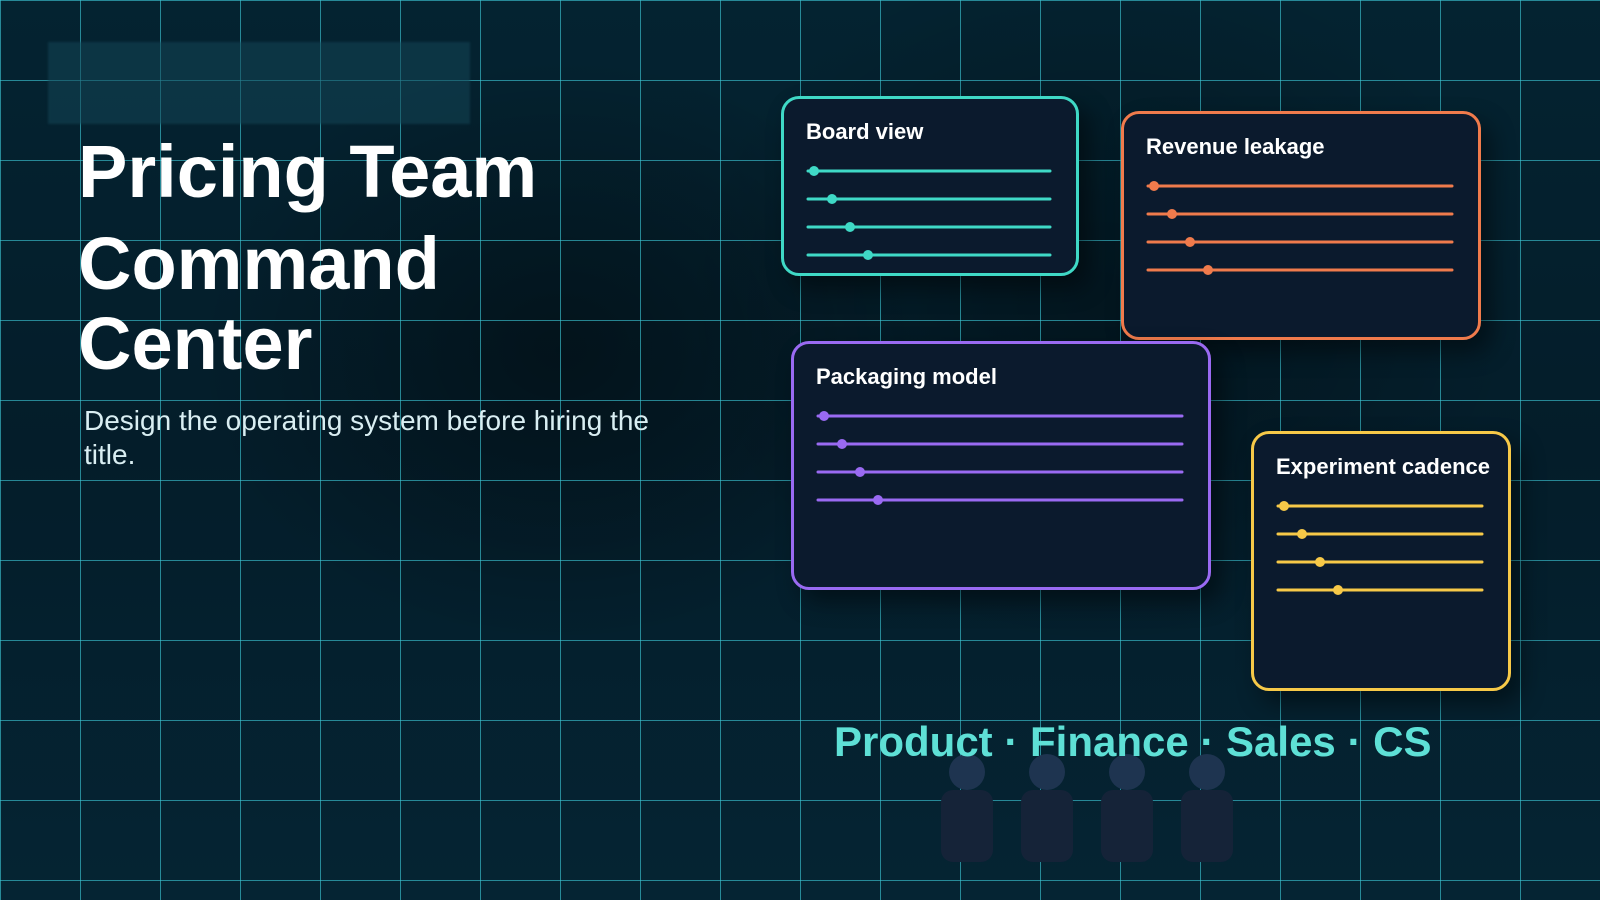 The width and height of the screenshot is (1600, 900). I want to click on card-experiment-cadence: Experiment cadence, so click(1381, 561).